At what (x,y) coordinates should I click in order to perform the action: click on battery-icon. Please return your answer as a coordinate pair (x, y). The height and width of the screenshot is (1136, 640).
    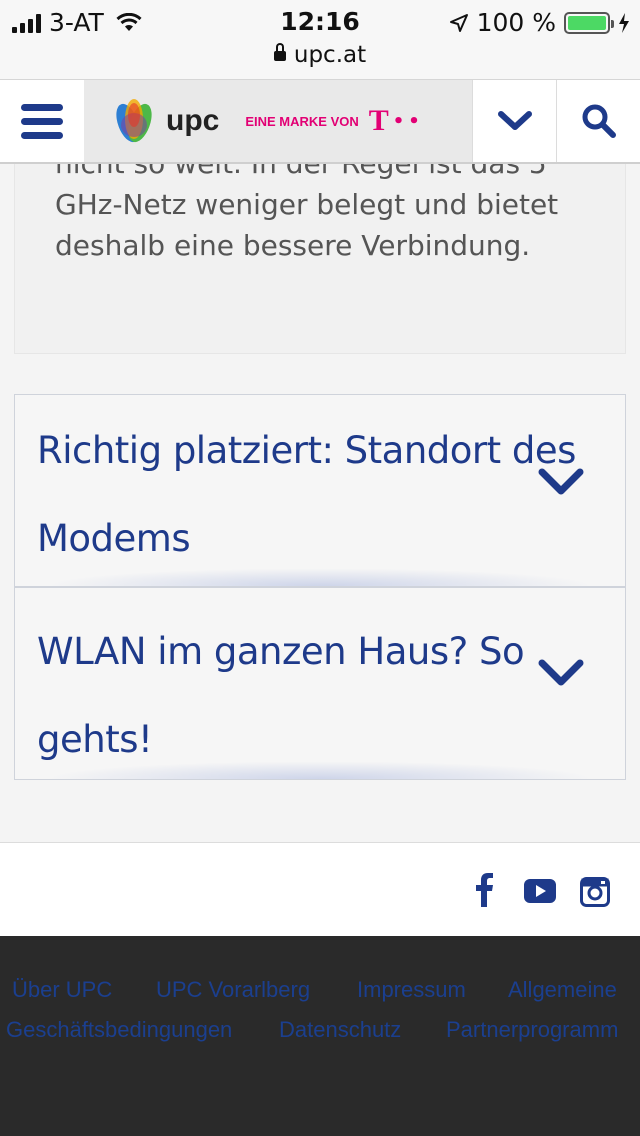
    Looking at the image, I should click on (589, 22).